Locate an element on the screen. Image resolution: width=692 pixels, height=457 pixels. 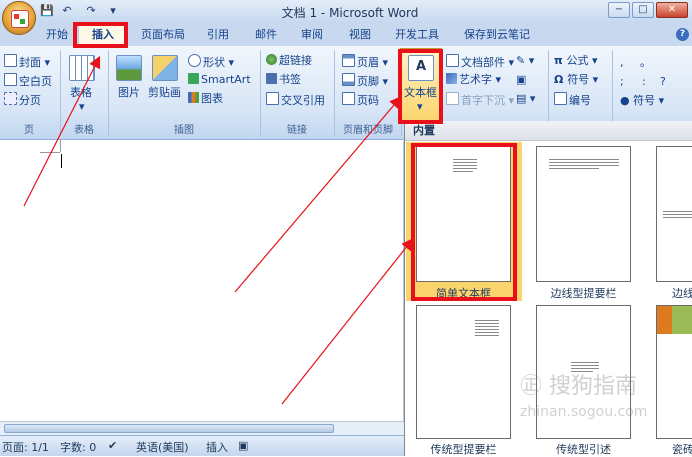
numbering-button: 编号 is located at coordinates (572, 99).